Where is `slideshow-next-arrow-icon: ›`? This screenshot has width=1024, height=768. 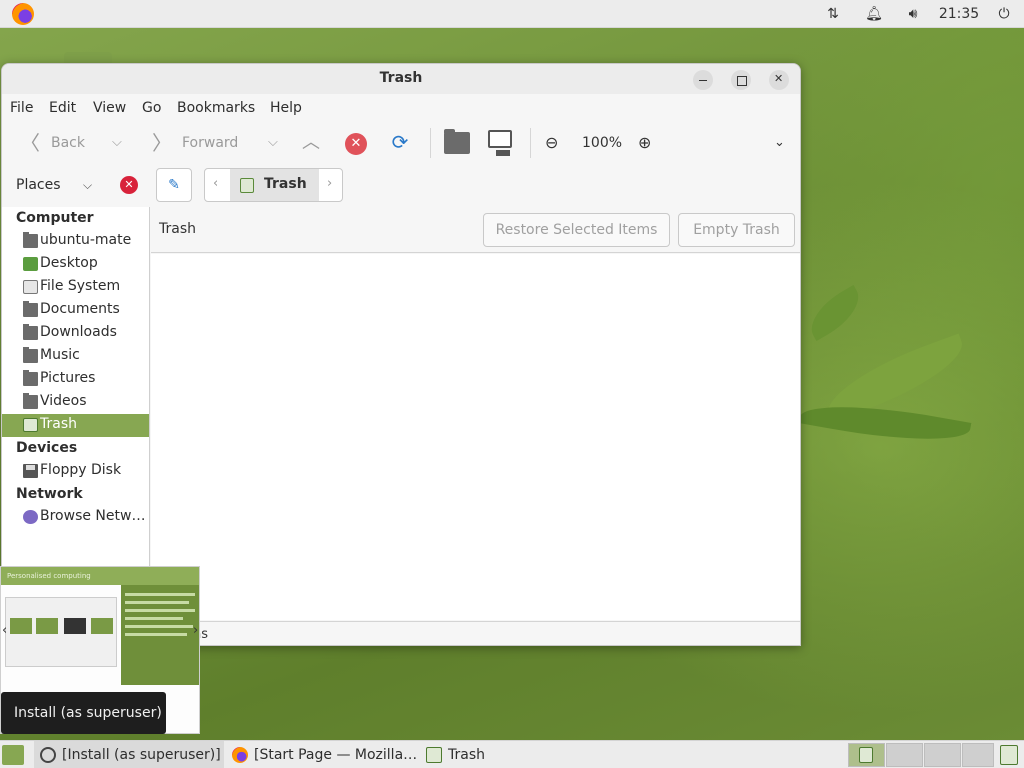
slideshow-next-arrow-icon: › is located at coordinates (195, 630).